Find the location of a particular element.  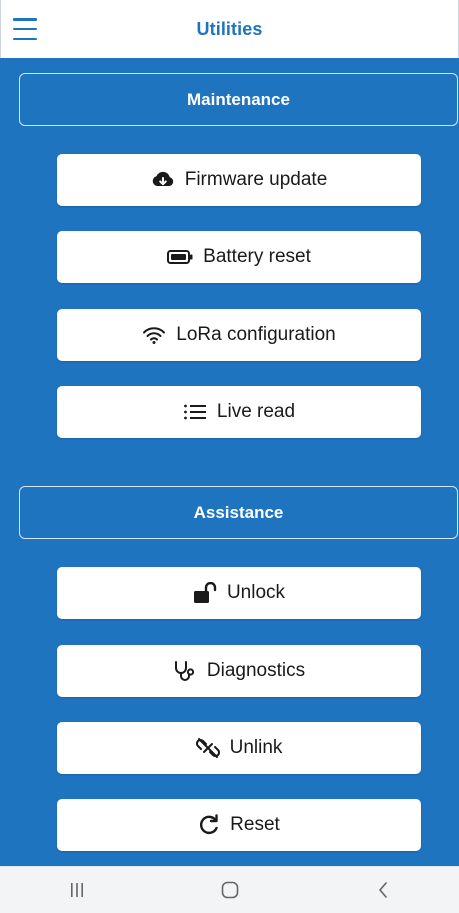

unlock-button: Unlock is located at coordinates (239, 593).